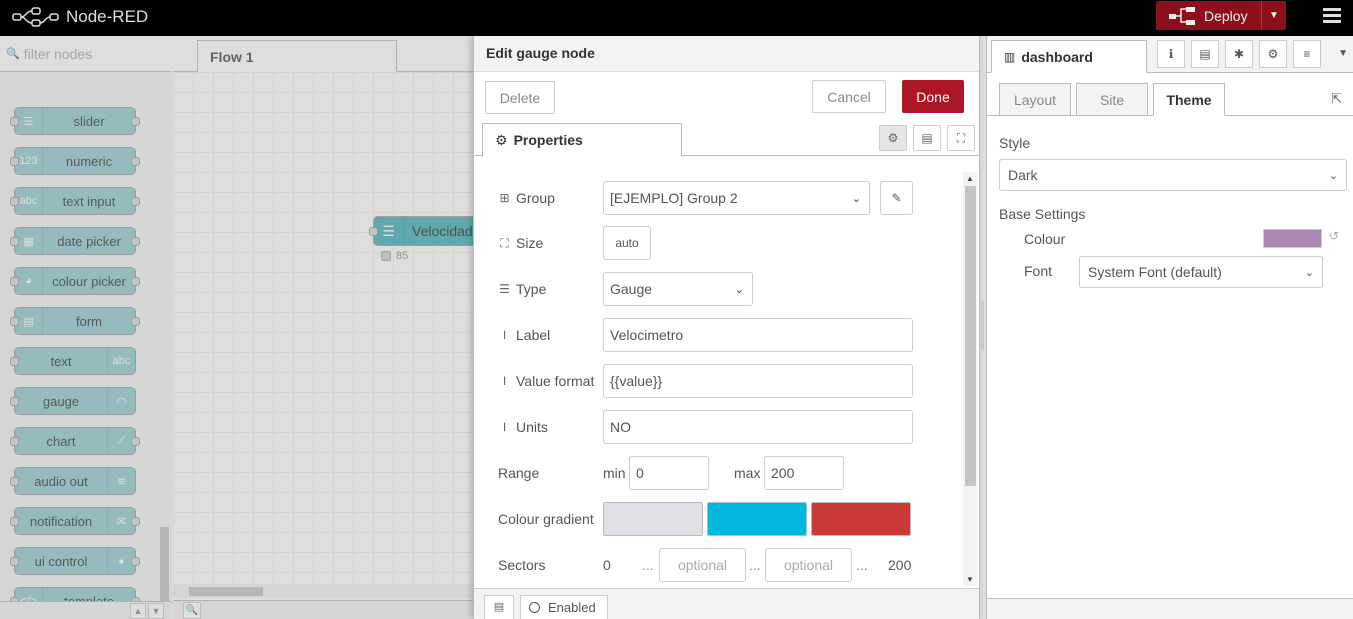  What do you see at coordinates (534, 607) in the screenshot?
I see `circle-icon` at bounding box center [534, 607].